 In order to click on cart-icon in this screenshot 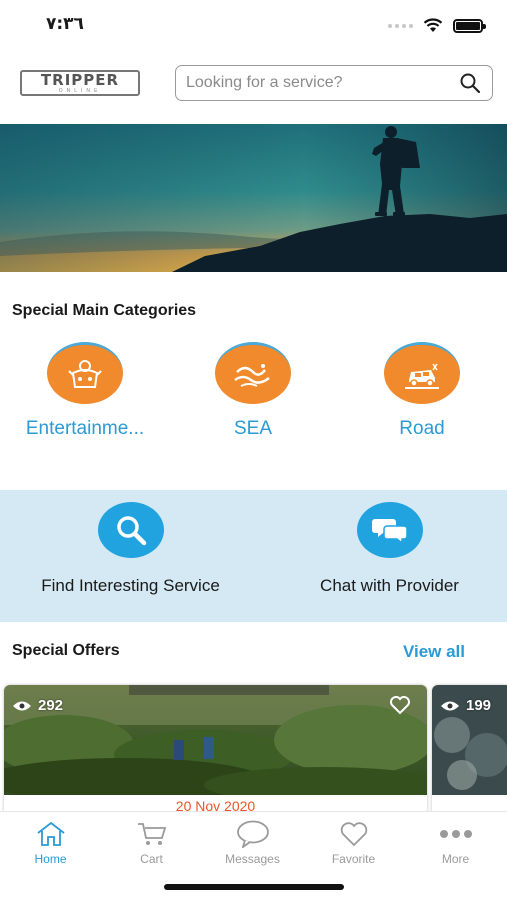, I will do `click(151, 834)`.